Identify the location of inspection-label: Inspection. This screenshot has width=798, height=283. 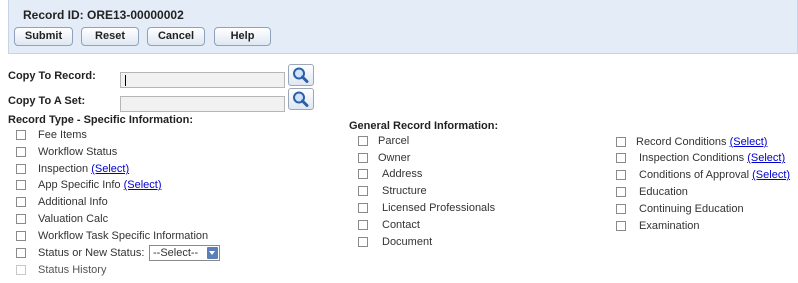
(63, 169).